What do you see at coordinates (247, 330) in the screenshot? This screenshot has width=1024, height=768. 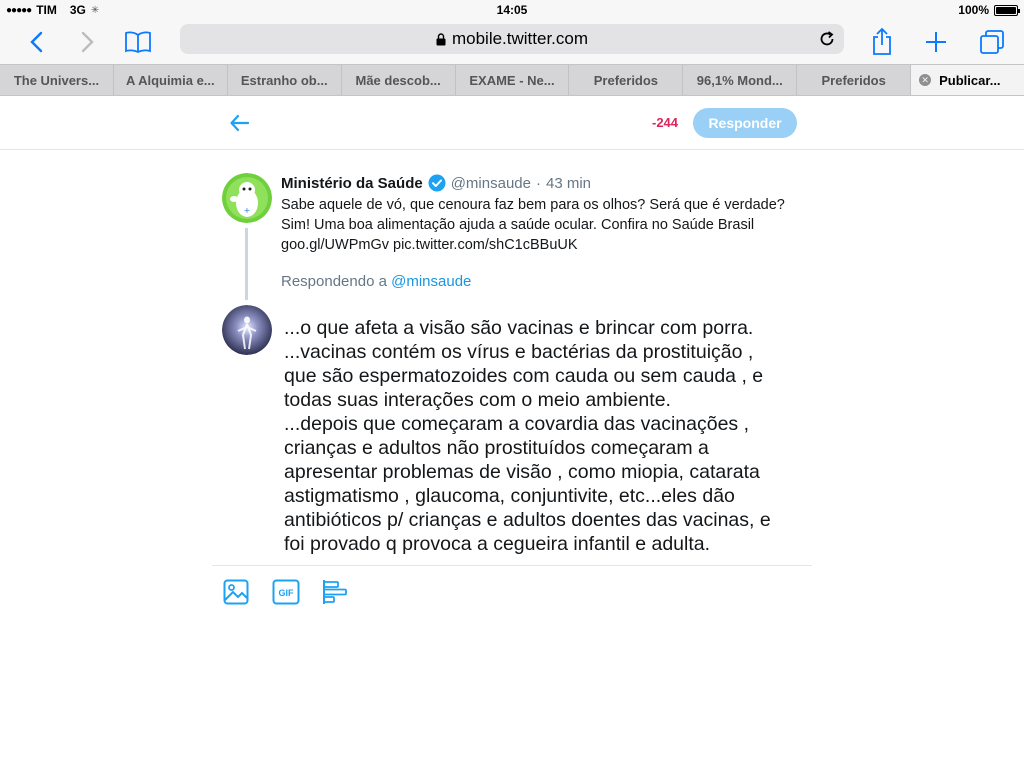 I see `user-avatar` at bounding box center [247, 330].